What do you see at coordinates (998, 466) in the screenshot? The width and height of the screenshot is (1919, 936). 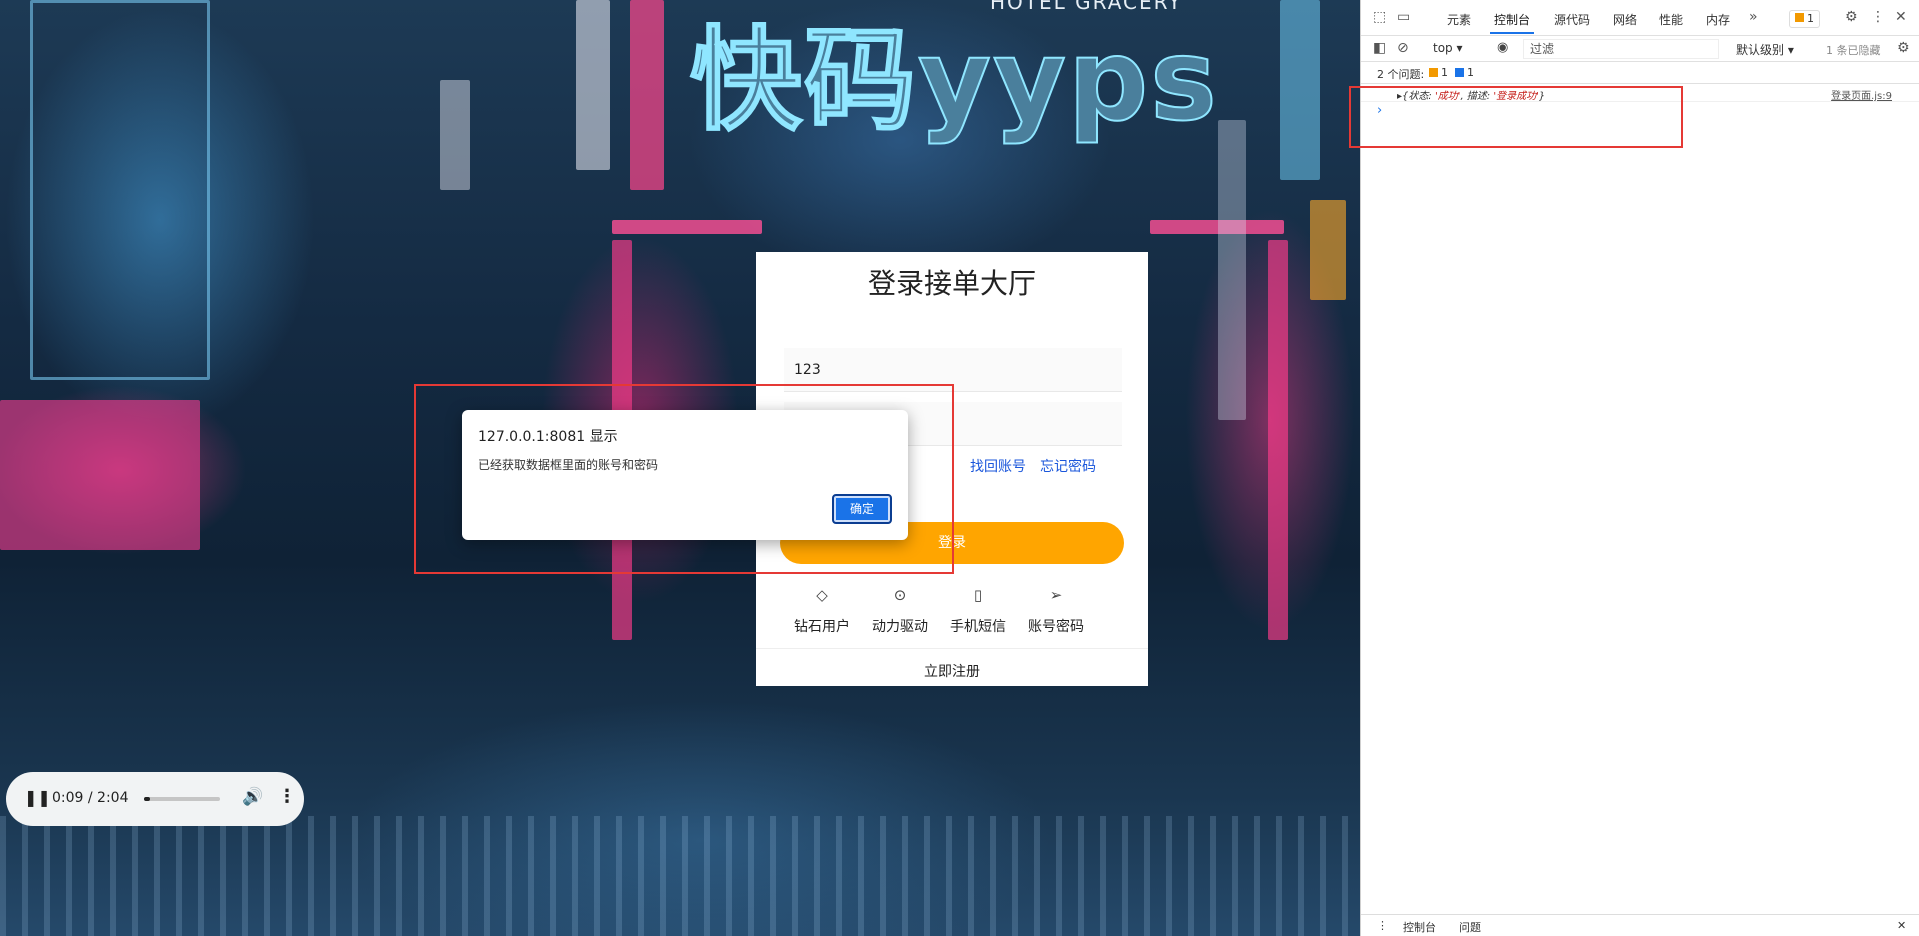 I see `recover-account-link: 找回账号` at bounding box center [998, 466].